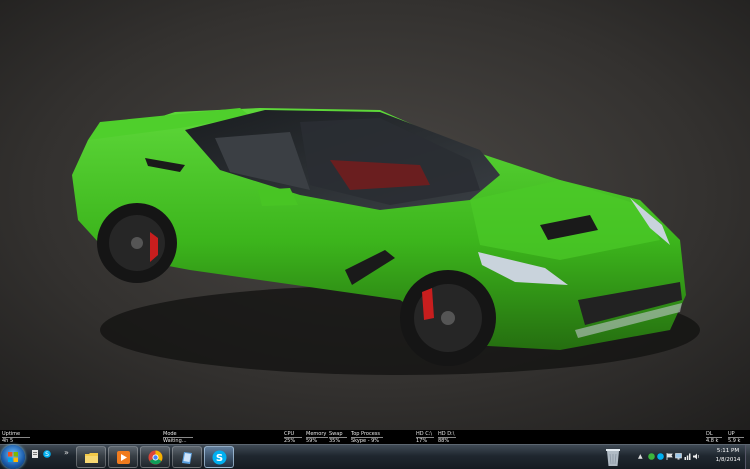 The width and height of the screenshot is (750, 469). I want to click on quicklaunch-skype-icon: S, so click(47, 454).